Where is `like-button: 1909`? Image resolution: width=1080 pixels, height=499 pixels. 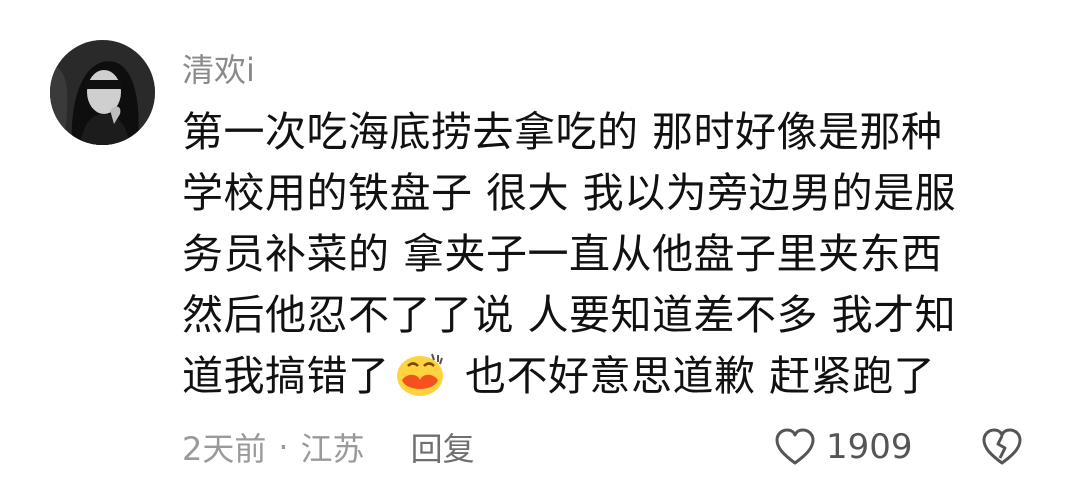 like-button: 1909 is located at coordinates (843, 447).